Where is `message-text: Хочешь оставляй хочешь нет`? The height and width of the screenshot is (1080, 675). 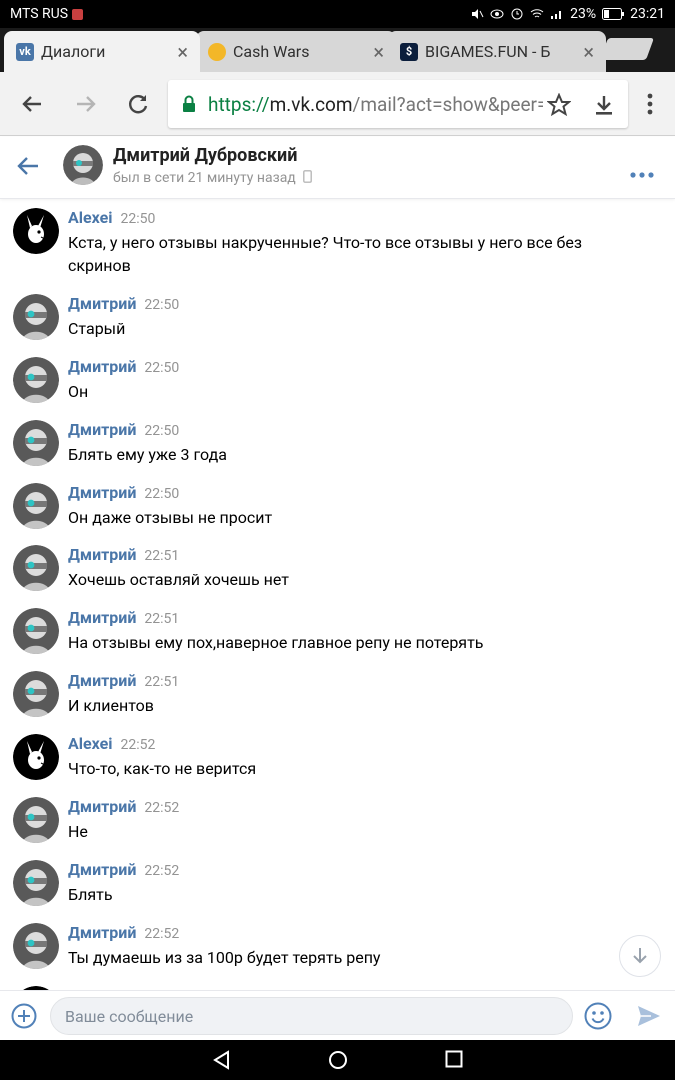 message-text: Хочешь оставляй хочешь нет is located at coordinates (178, 579).